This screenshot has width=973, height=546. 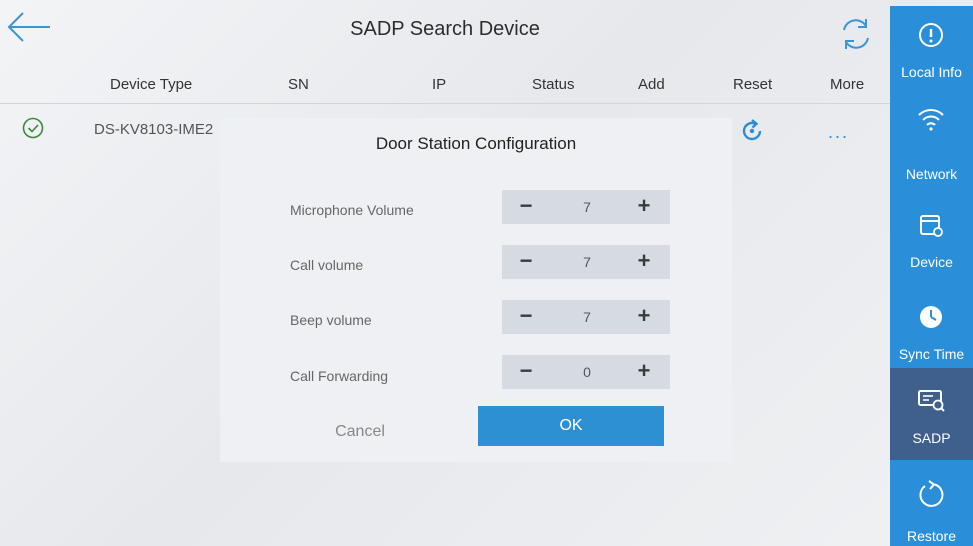 I want to click on call-forwarding-minus-button: −, so click(x=526, y=372).